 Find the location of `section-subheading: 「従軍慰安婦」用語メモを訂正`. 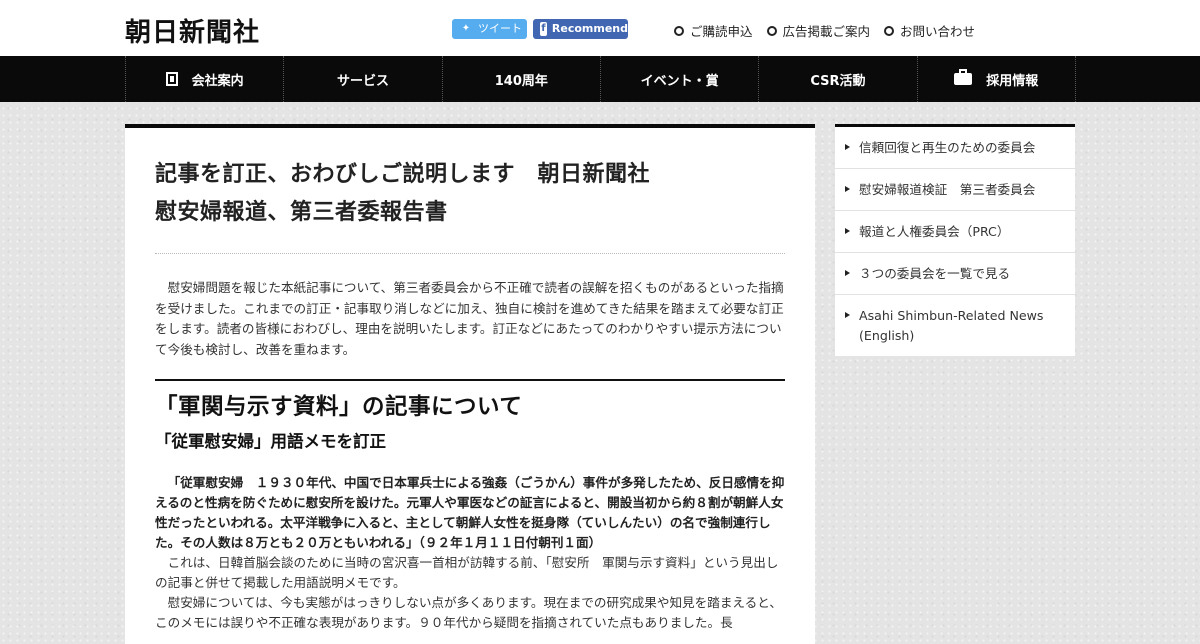

section-subheading: 「従軍慰安婦」用語メモを訂正 is located at coordinates (270, 441).